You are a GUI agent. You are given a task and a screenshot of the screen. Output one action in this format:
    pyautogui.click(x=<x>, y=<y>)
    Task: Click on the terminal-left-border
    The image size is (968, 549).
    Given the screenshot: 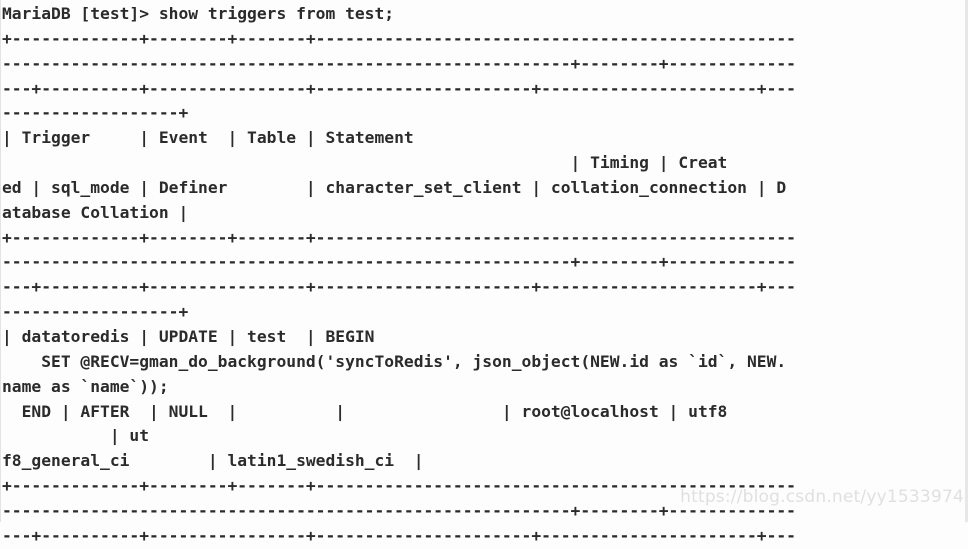 What is the action you would take?
    pyautogui.click(x=0, y=261)
    